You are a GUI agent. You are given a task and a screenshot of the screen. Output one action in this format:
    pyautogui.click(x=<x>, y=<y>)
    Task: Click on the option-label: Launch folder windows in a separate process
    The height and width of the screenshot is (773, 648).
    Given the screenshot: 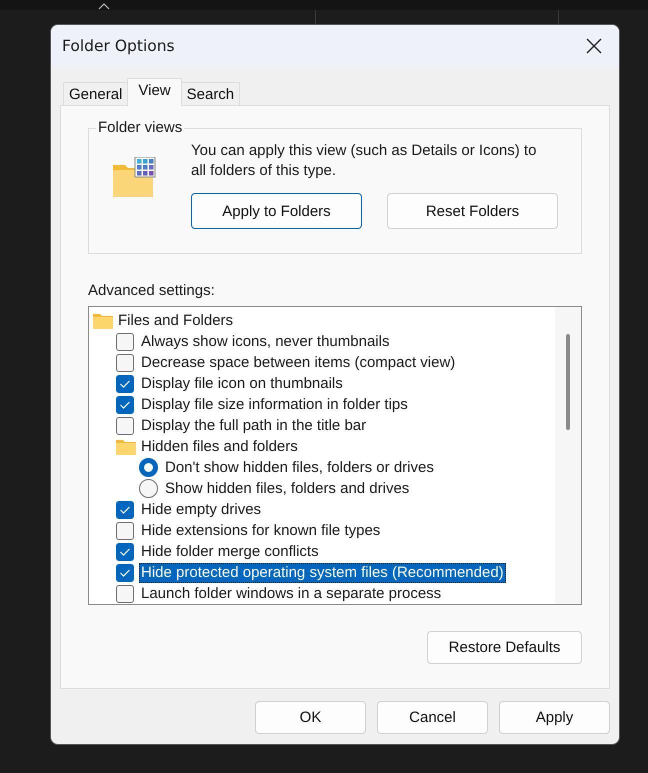 What is the action you would take?
    pyautogui.click(x=291, y=594)
    